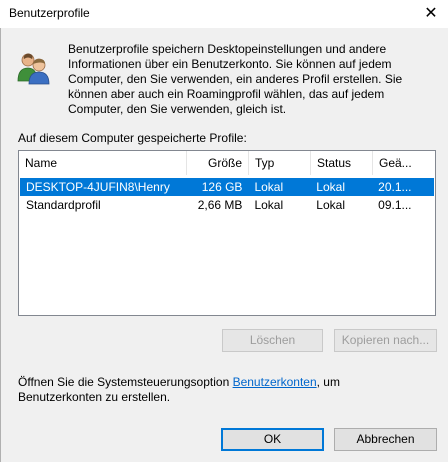  What do you see at coordinates (272, 439) in the screenshot?
I see `ok-button: OK` at bounding box center [272, 439].